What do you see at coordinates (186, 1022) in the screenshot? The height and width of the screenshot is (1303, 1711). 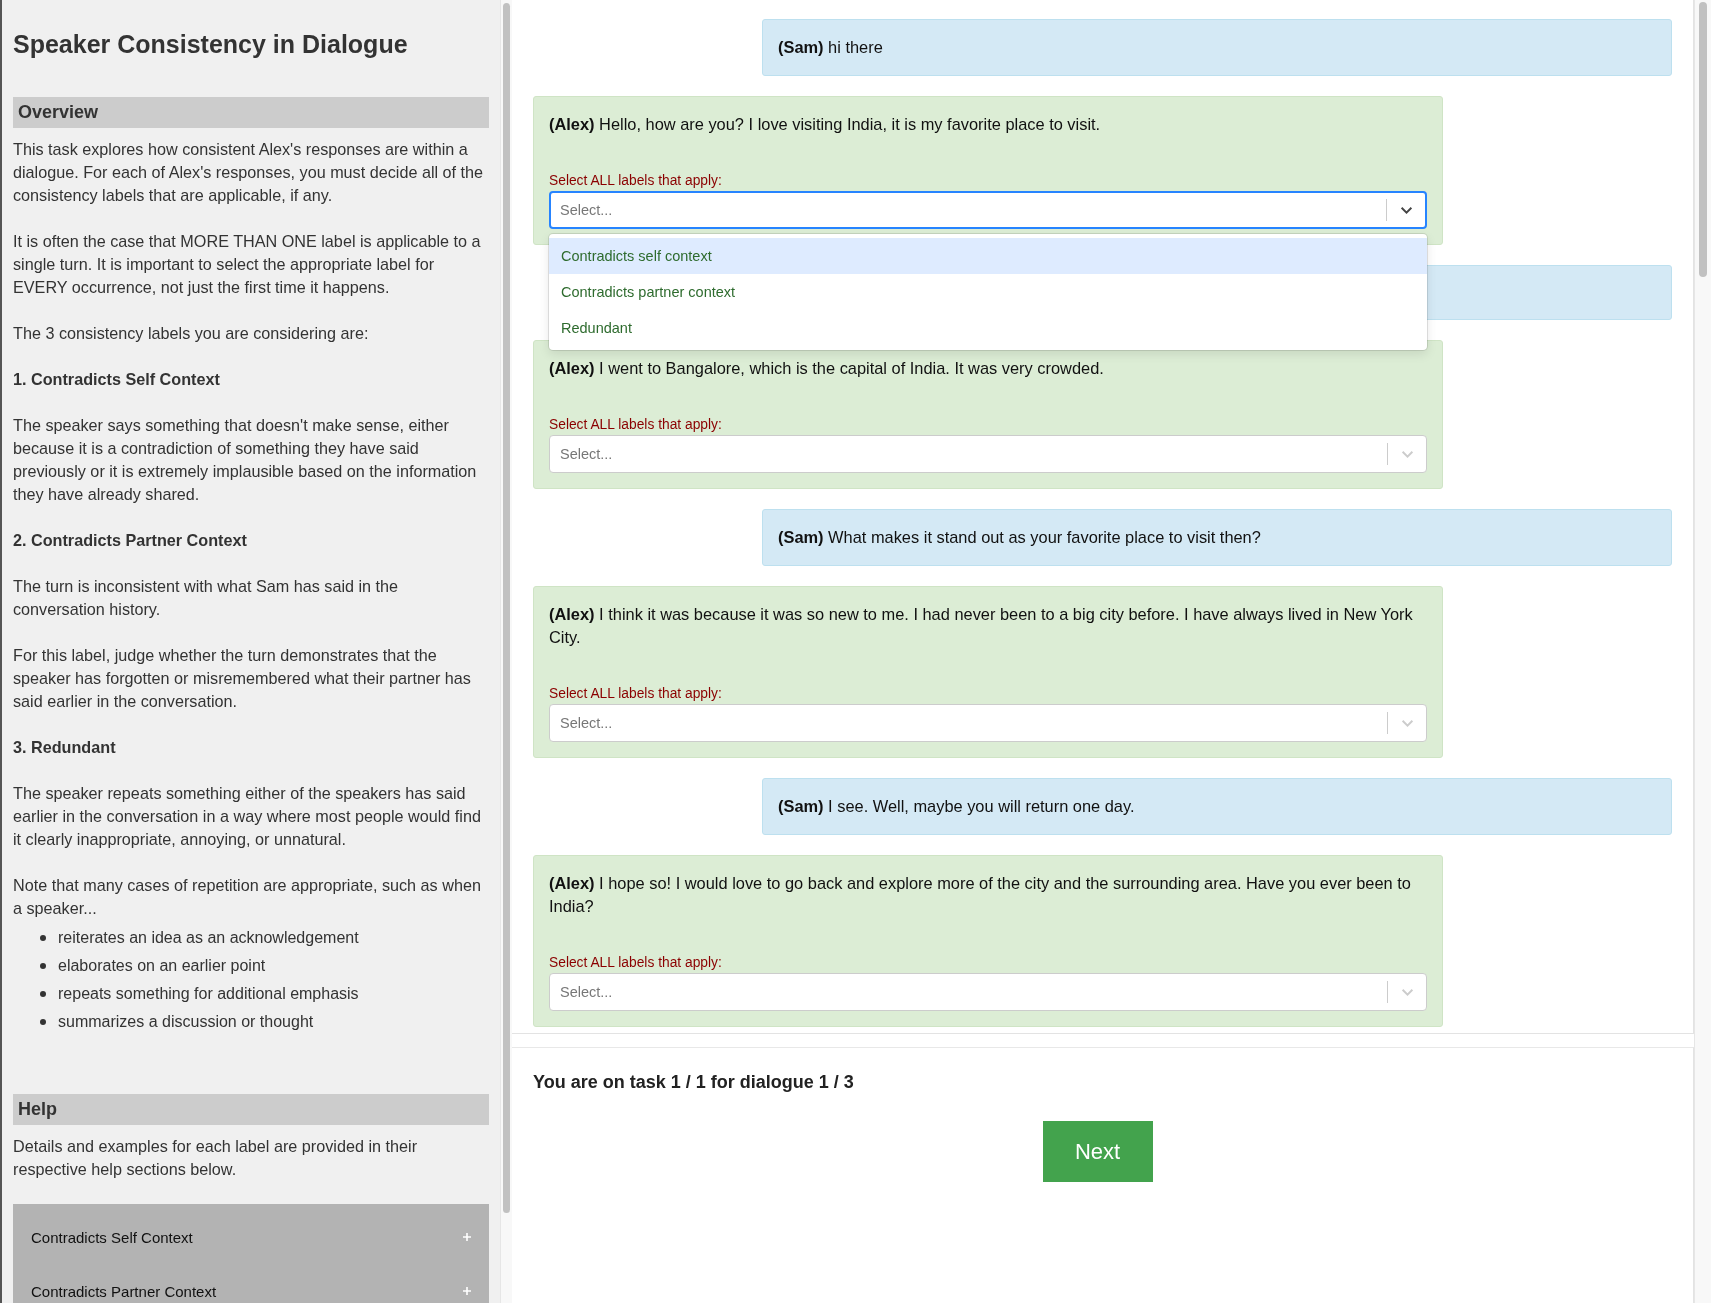 I see `list-item: summarizes a discussion or thought` at bounding box center [186, 1022].